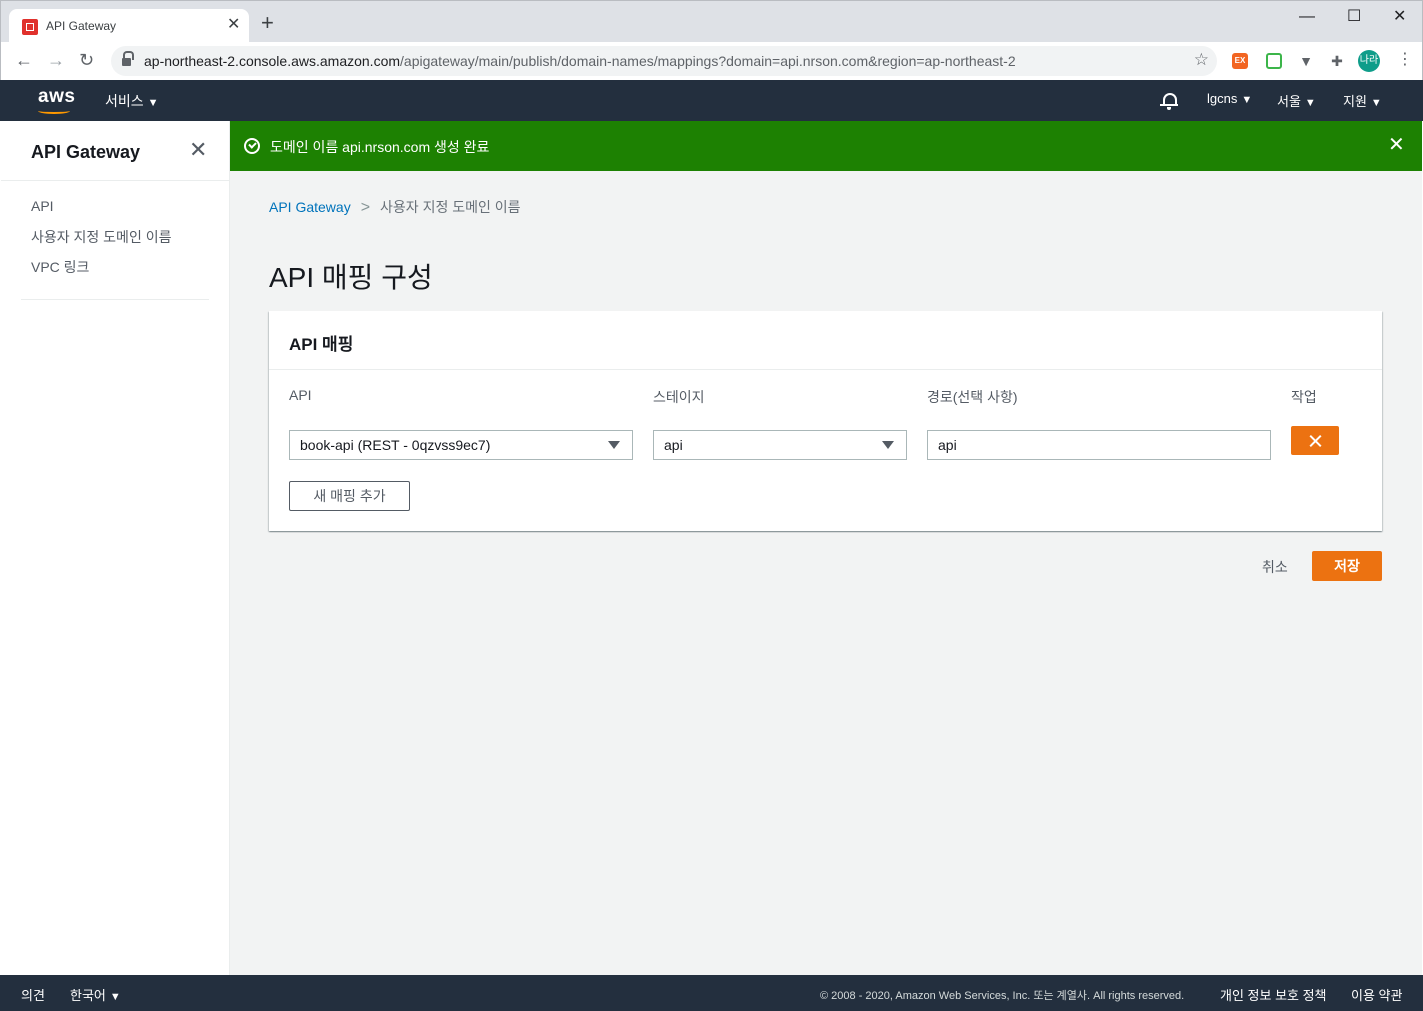 The height and width of the screenshot is (1011, 1423). Describe the element at coordinates (1347, 566) in the screenshot. I see `save-button: 저장` at that location.